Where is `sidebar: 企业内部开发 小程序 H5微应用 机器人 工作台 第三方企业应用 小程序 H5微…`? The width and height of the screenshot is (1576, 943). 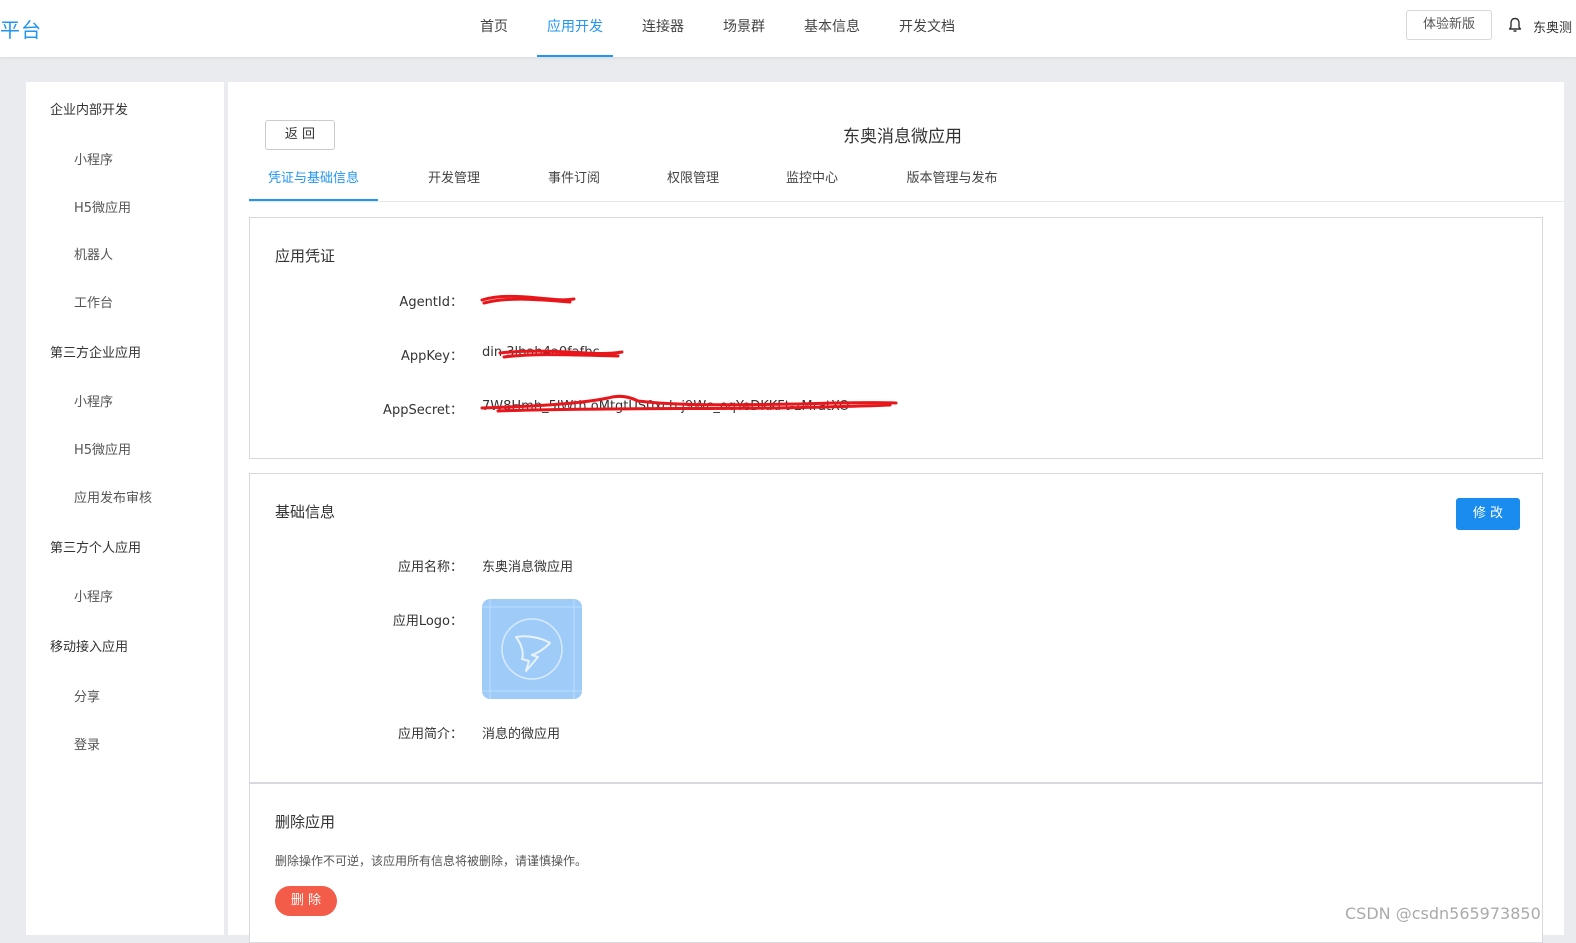 sidebar: 企业内部开发 小程序 H5微应用 机器人 工作台 第三方企业应用 小程序 H5微… is located at coordinates (125, 508).